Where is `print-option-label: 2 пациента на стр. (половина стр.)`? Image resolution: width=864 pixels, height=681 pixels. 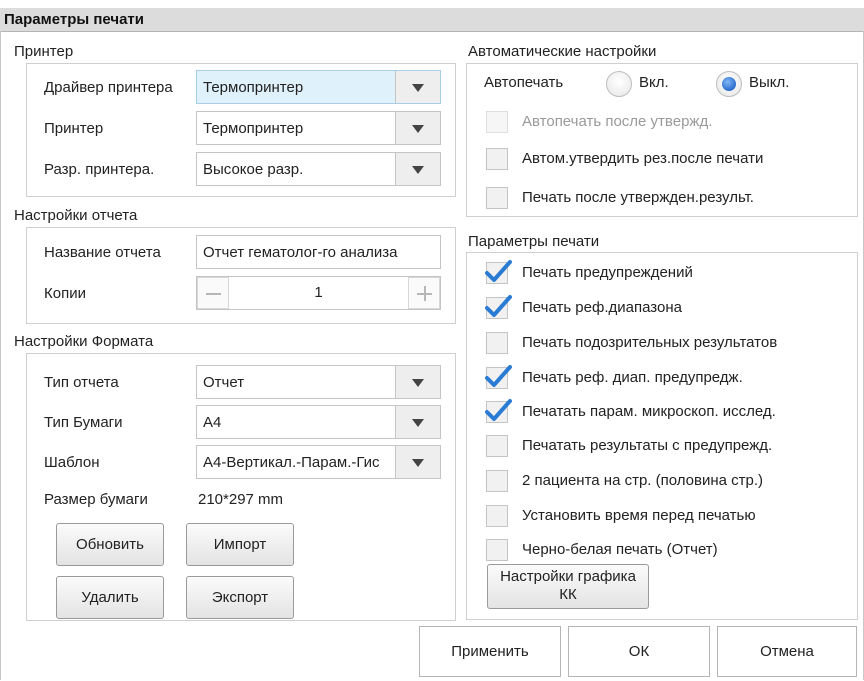 print-option-label: 2 пациента на стр. (половина стр.) is located at coordinates (643, 480).